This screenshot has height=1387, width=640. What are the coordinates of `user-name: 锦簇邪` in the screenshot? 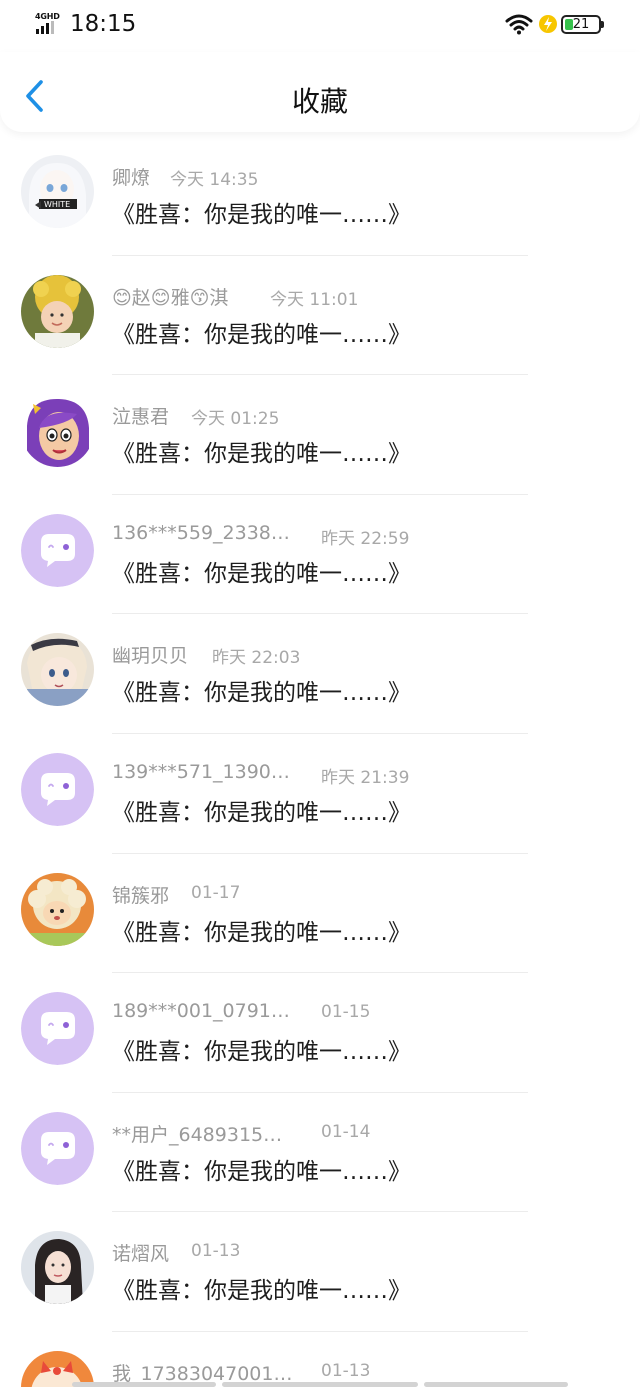 It's located at (141, 895).